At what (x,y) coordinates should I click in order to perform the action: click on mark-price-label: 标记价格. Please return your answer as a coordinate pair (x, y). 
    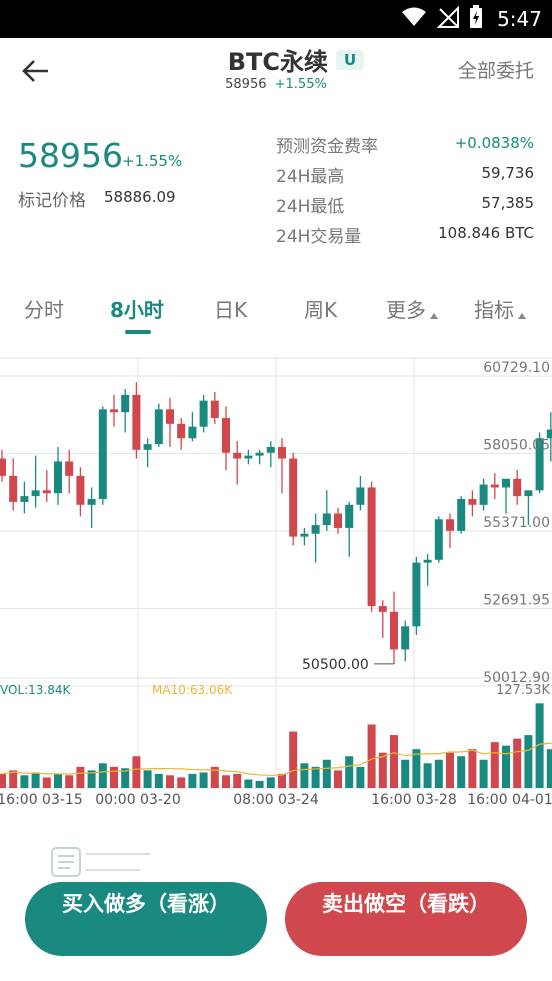
    Looking at the image, I should click on (52, 201).